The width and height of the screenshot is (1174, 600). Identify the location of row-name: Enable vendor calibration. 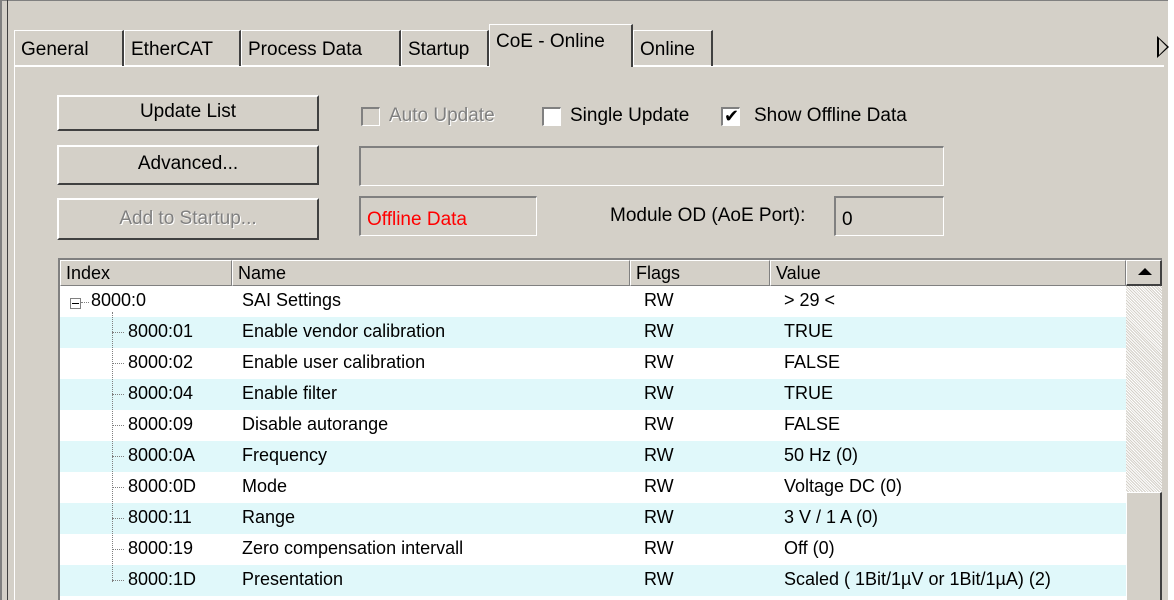
(344, 331).